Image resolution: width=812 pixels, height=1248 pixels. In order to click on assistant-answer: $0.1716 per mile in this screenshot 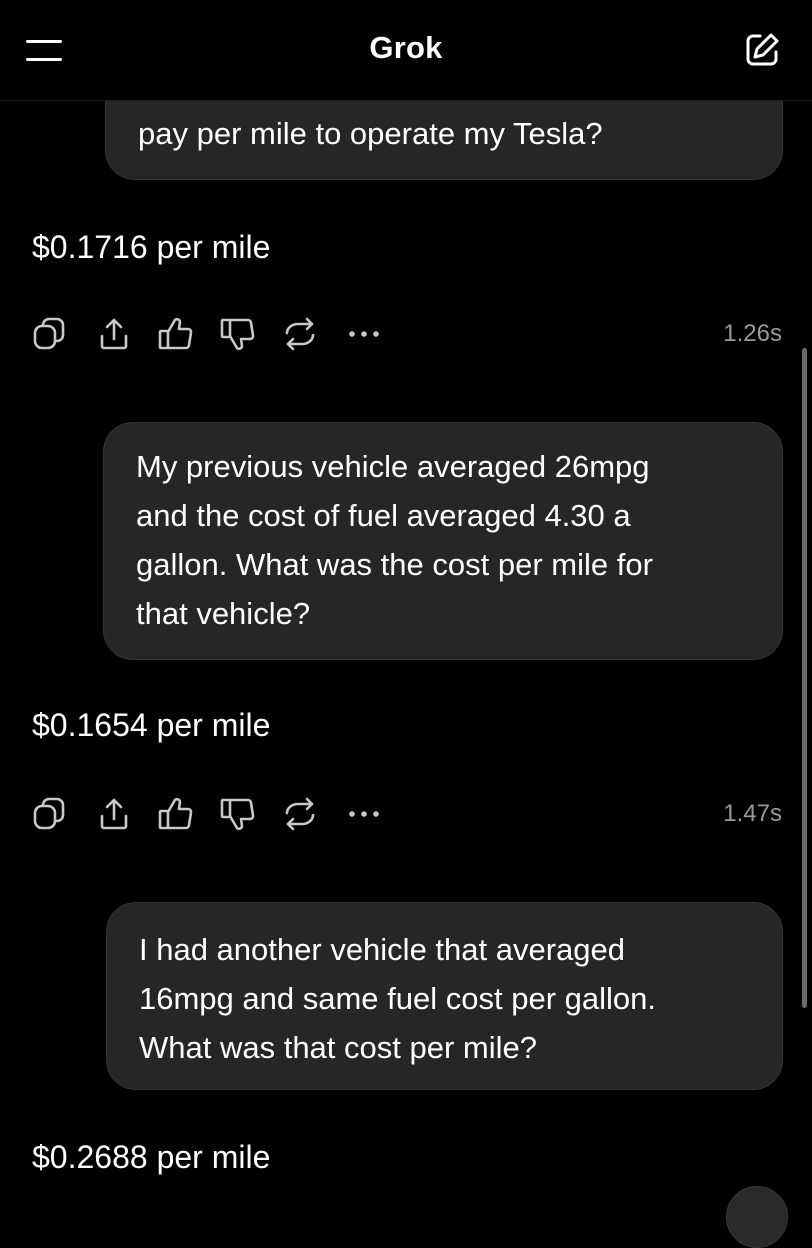, I will do `click(151, 247)`.